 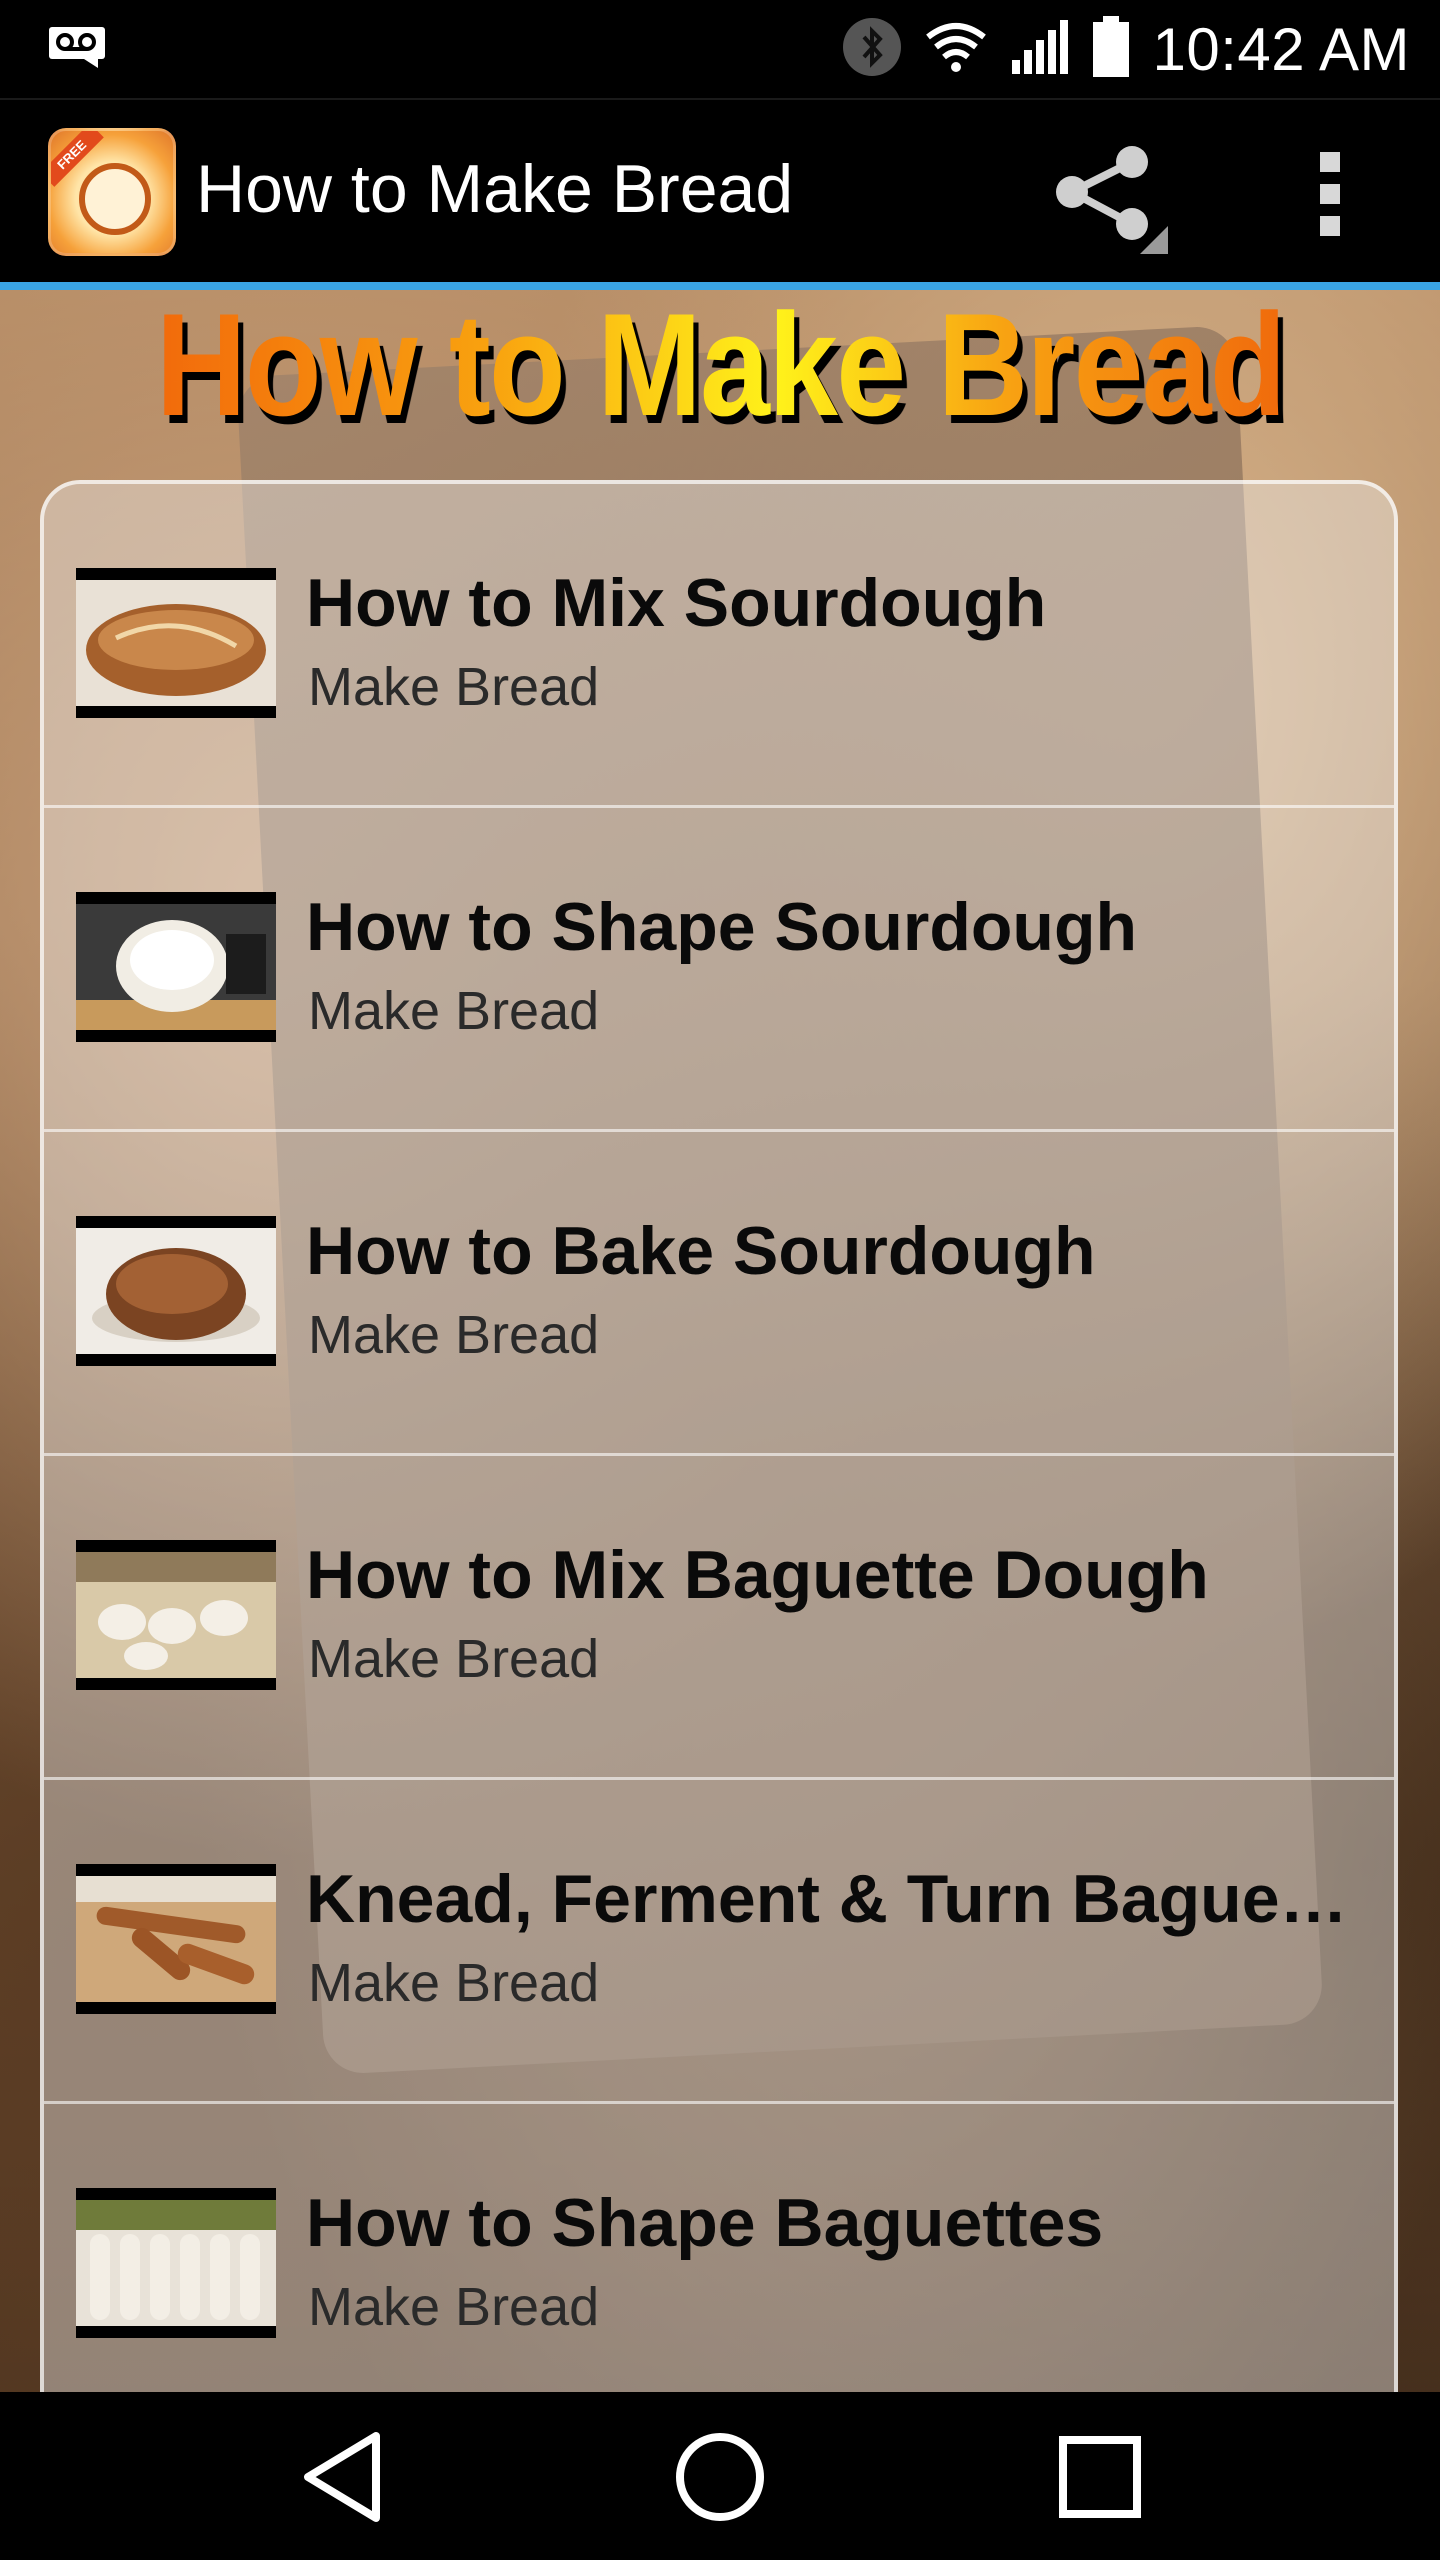 What do you see at coordinates (719, 646) in the screenshot?
I see `list-item: How to Mix Sourdough Make Bread` at bounding box center [719, 646].